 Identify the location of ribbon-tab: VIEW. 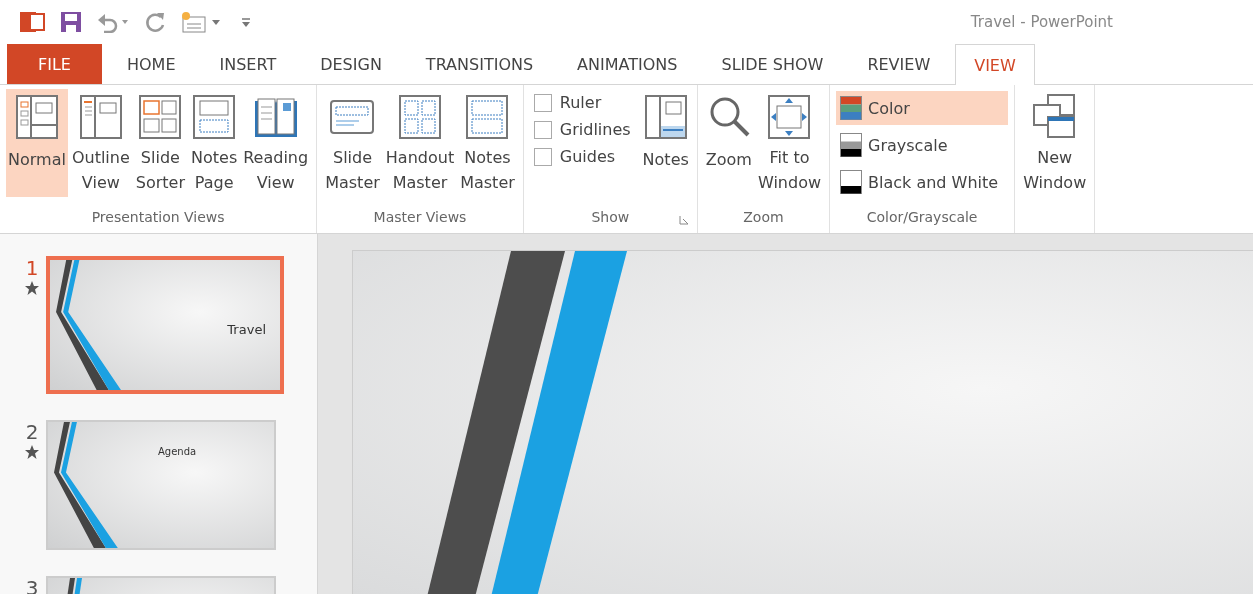
(995, 64).